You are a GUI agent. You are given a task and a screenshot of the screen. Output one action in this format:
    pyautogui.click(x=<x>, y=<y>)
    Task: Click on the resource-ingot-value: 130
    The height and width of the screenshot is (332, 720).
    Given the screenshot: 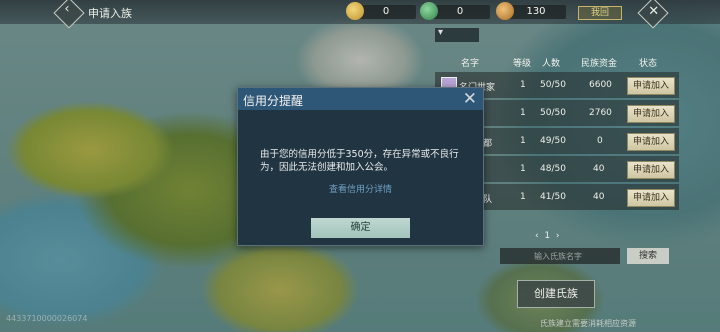 What is the action you would take?
    pyautogui.click(x=536, y=11)
    